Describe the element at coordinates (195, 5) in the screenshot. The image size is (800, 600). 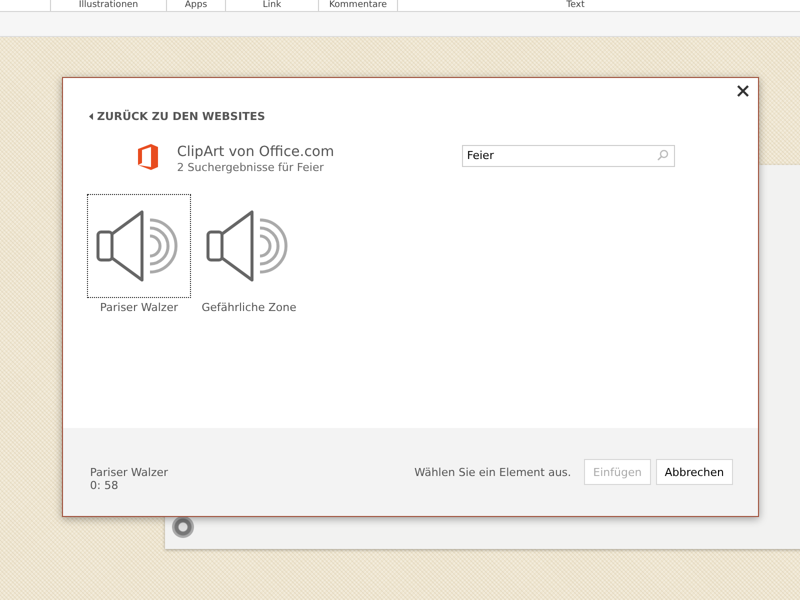
I see `ribbon-group-label: Apps` at that location.